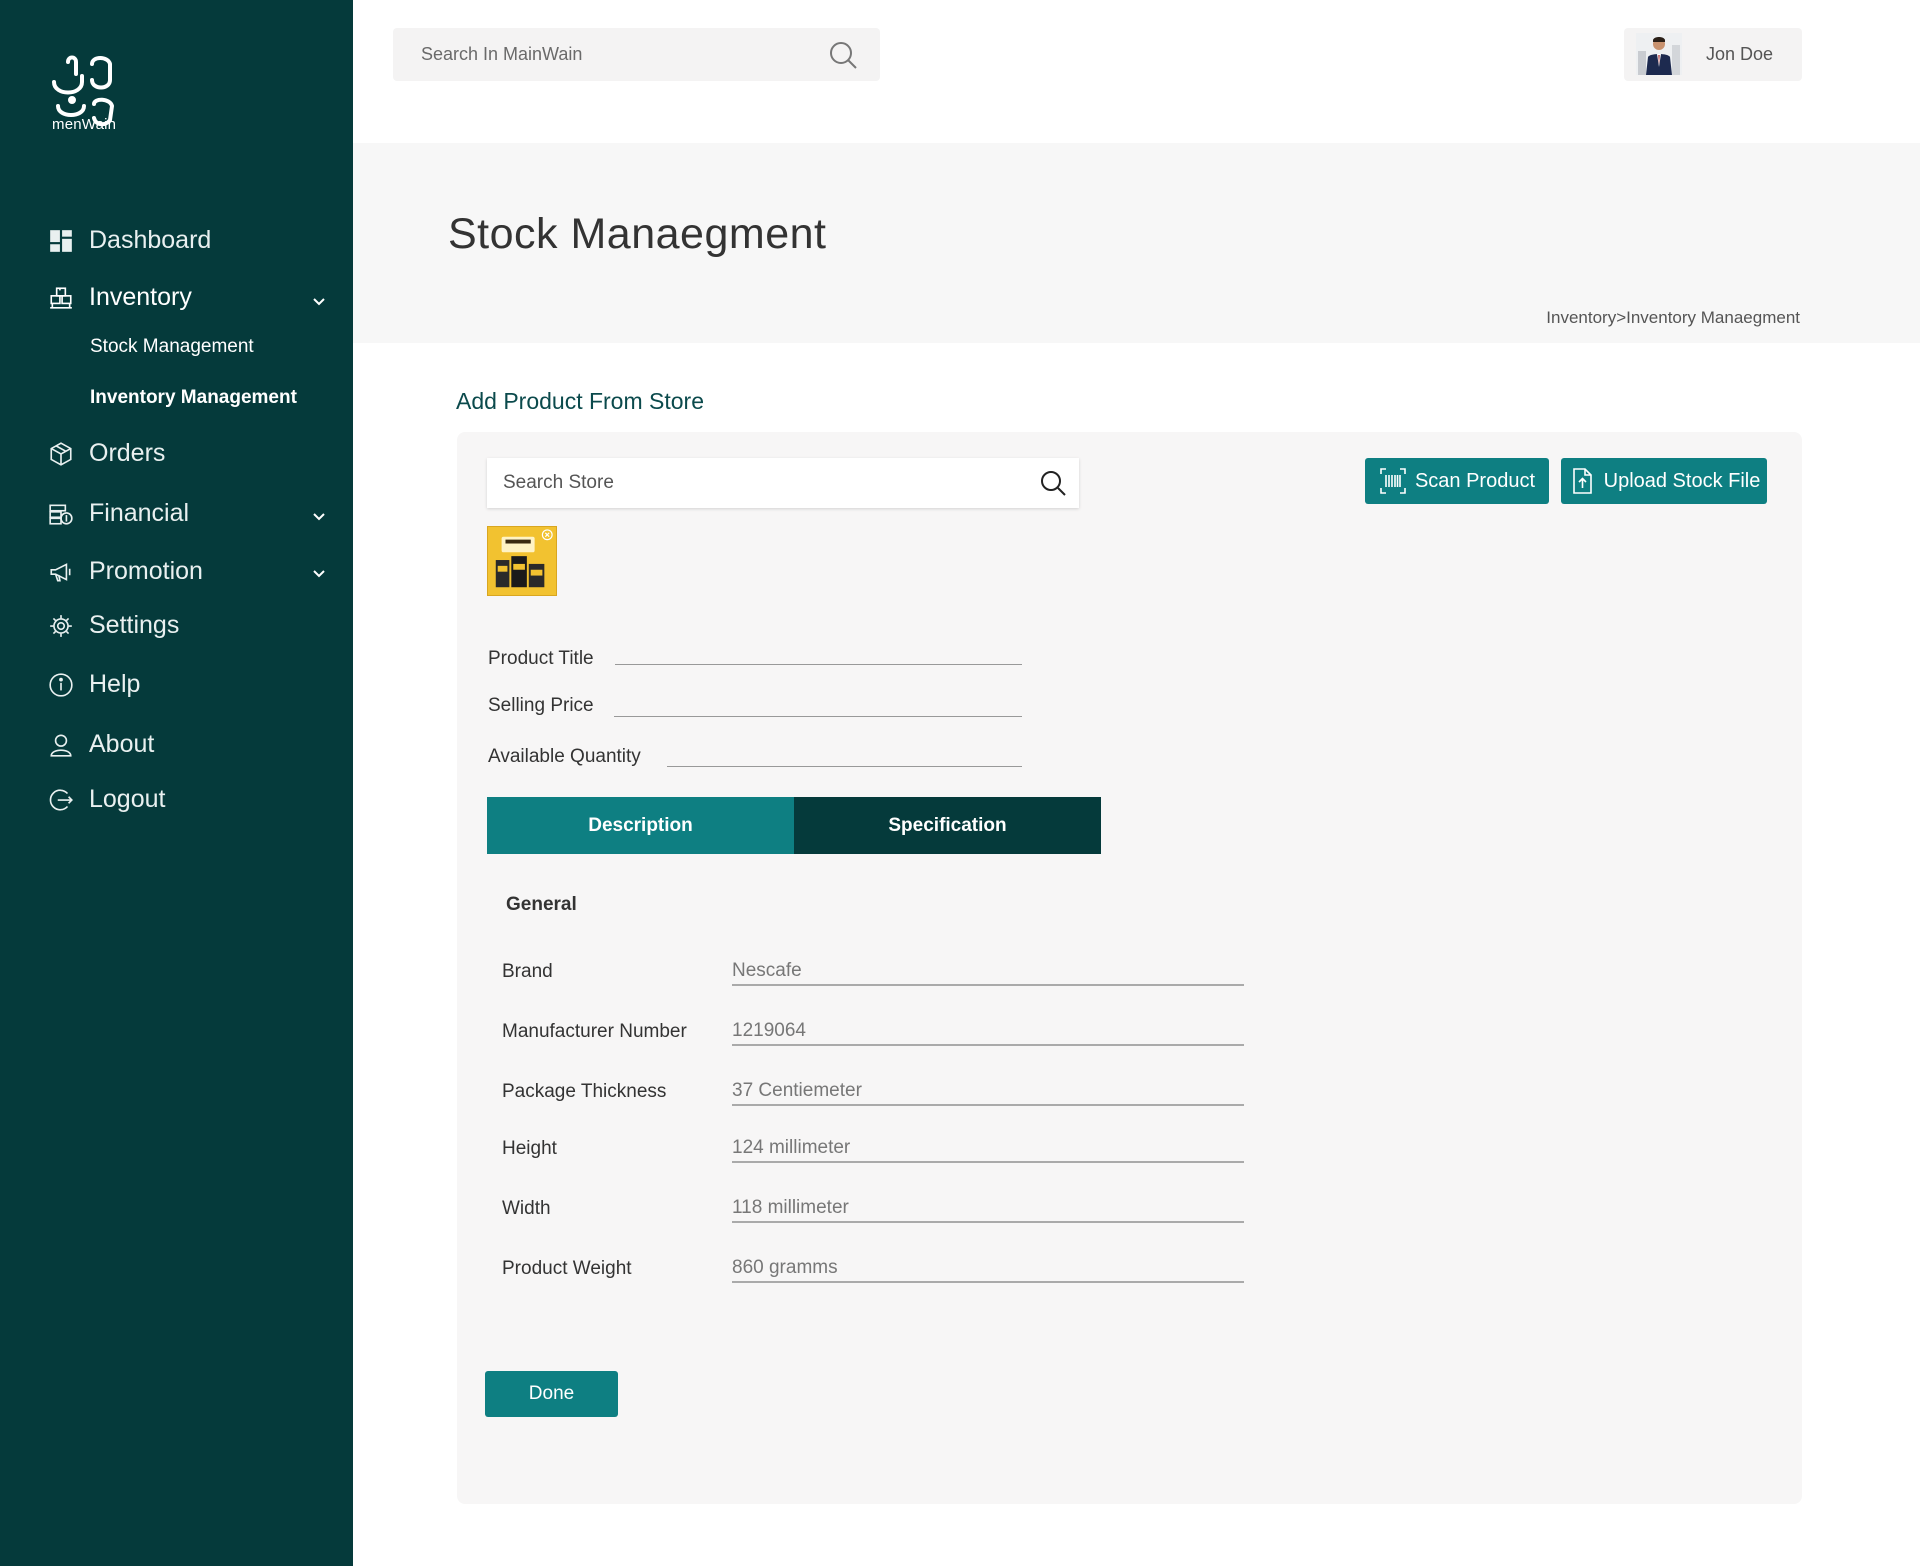 This screenshot has width=1920, height=1566. Describe the element at coordinates (172, 347) in the screenshot. I see `sidebar-subitem-stock-management: Stock Management` at that location.